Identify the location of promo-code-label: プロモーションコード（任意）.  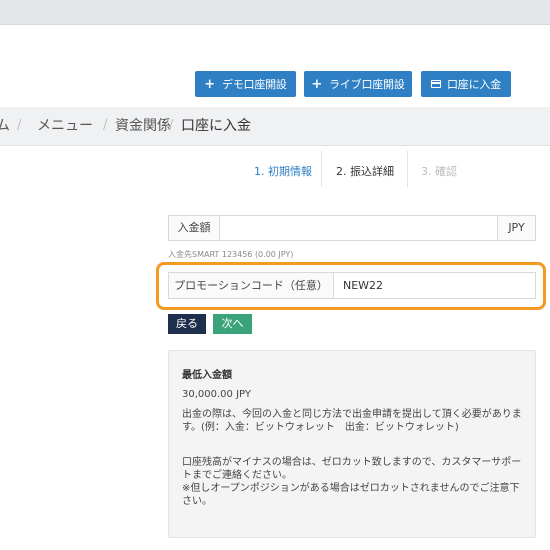
(251, 285).